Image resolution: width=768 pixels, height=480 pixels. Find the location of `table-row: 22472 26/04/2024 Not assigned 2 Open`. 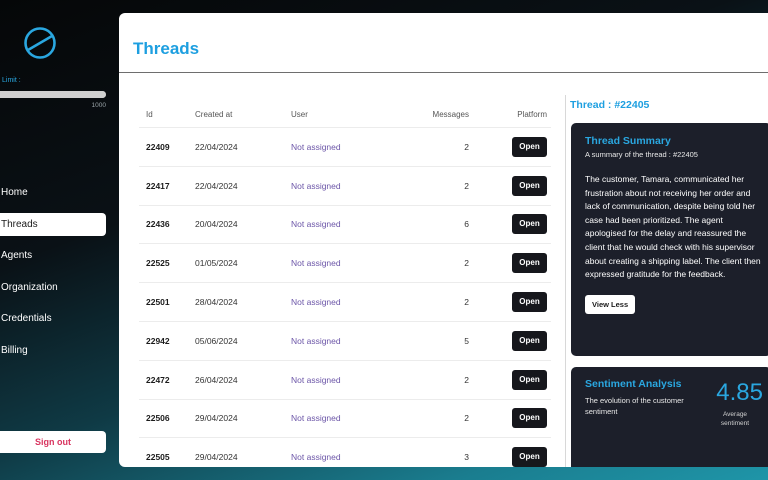

table-row: 22472 26/04/2024 Not assigned 2 Open is located at coordinates (345, 380).